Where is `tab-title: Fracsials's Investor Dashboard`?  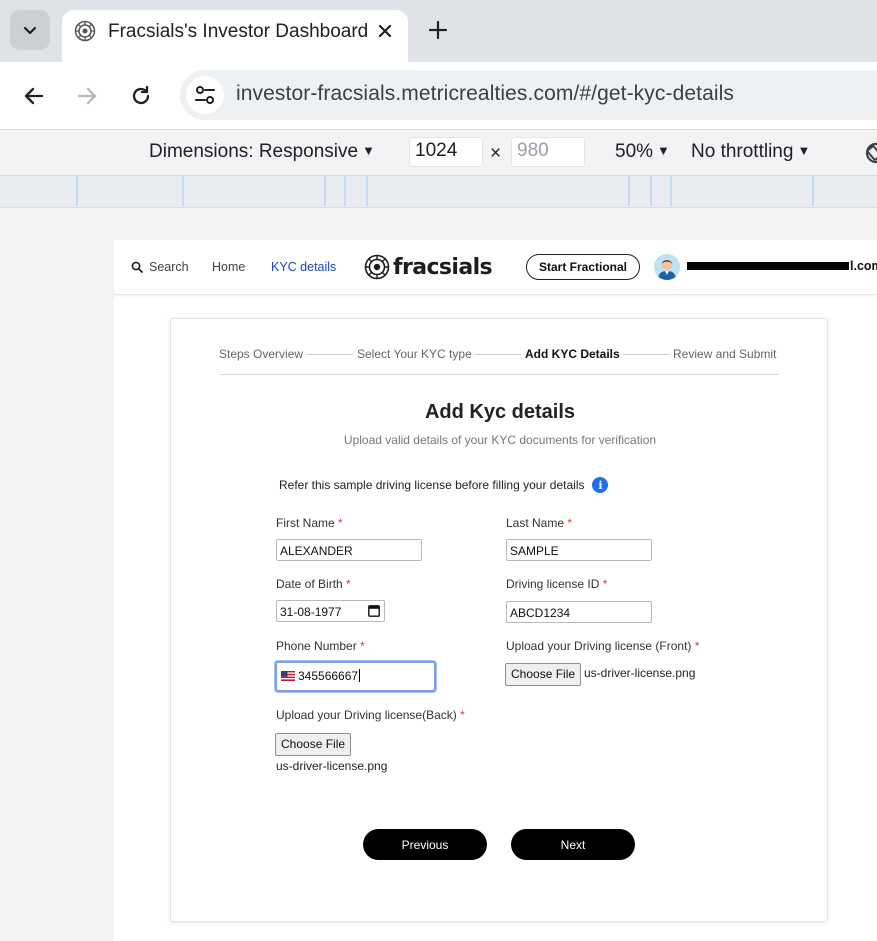
tab-title: Fracsials's Investor Dashboard is located at coordinates (238, 31).